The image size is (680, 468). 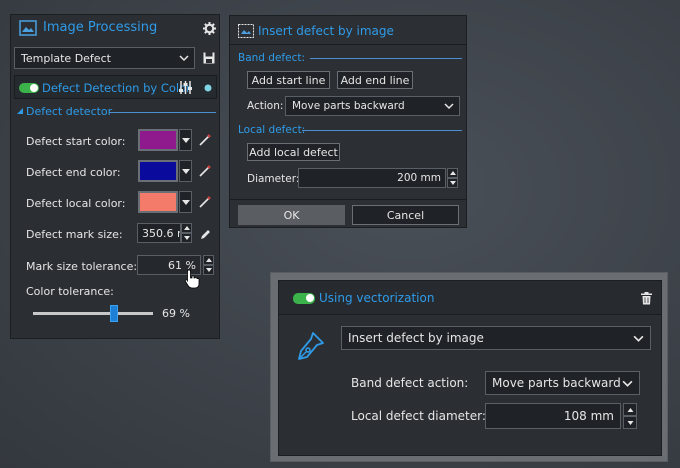 I want to click on end-color-label: Defect end color:, so click(x=73, y=172).